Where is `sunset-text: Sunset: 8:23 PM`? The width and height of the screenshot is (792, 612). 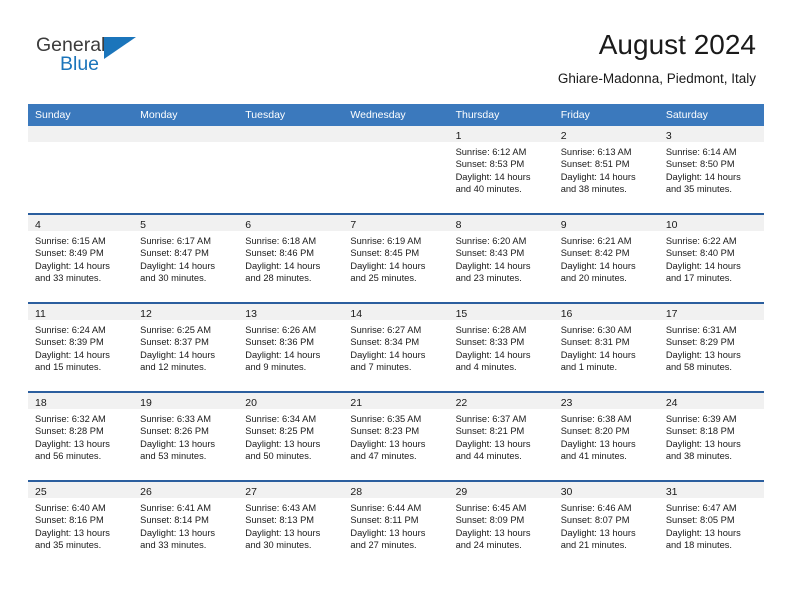
sunset-text: Sunset: 8:23 PM is located at coordinates (385, 431).